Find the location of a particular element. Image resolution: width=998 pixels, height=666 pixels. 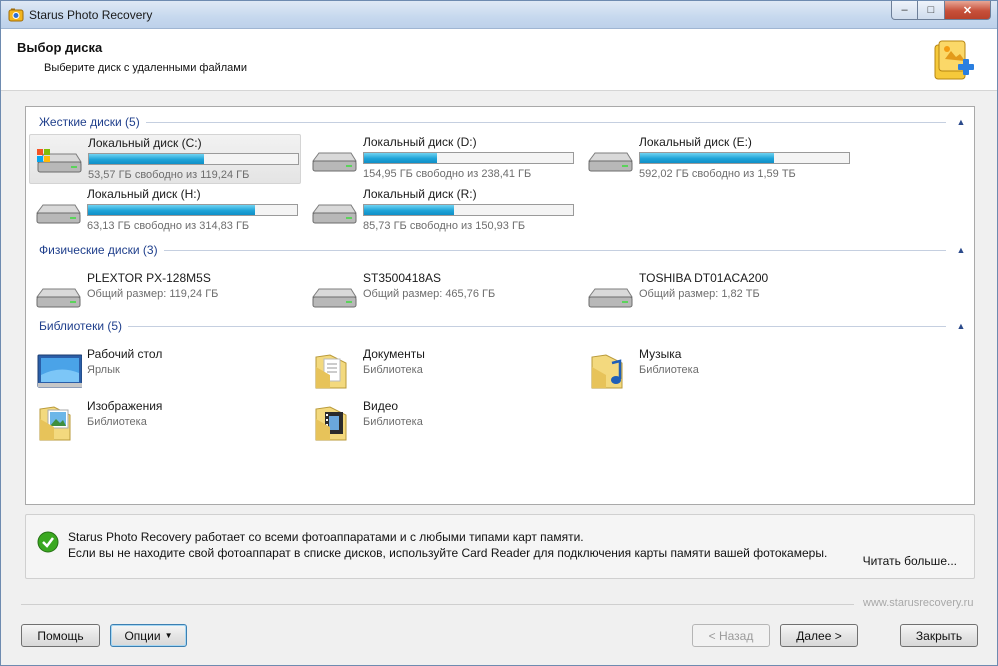

physical-disk-st3500418as: ST3500418AS Общий размер: 465,76 ГБ is located at coordinates (441, 295).